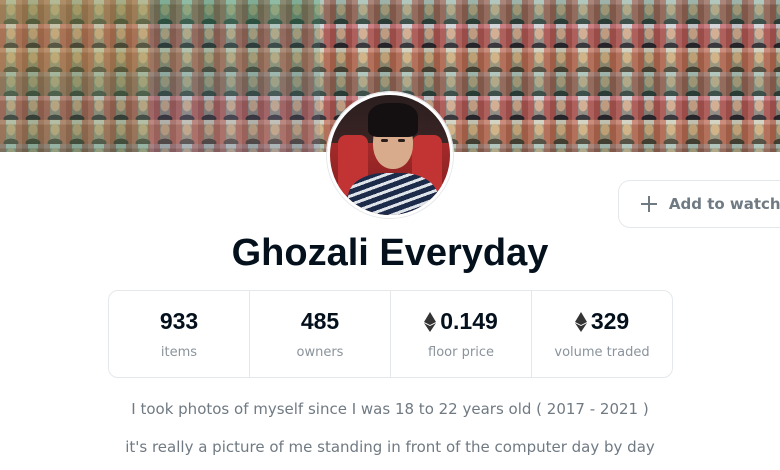 This screenshot has width=780, height=470. I want to click on add-to-watchlist-button: Add to watchlist, so click(699, 204).